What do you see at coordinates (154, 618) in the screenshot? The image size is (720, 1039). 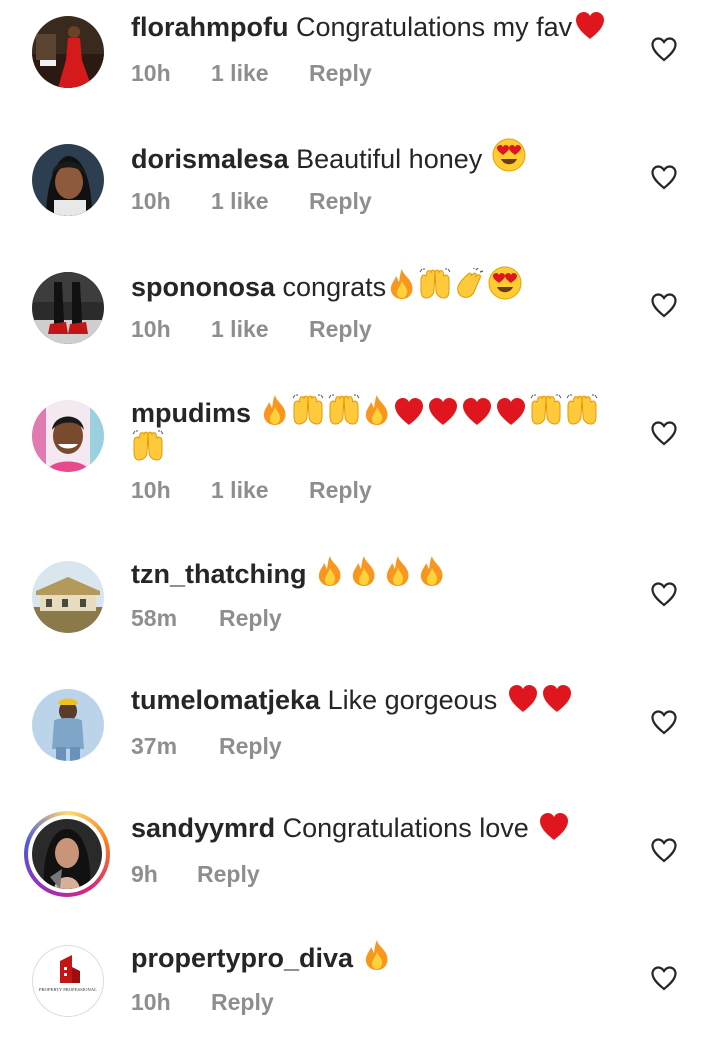 I see `comment-time: 58m` at bounding box center [154, 618].